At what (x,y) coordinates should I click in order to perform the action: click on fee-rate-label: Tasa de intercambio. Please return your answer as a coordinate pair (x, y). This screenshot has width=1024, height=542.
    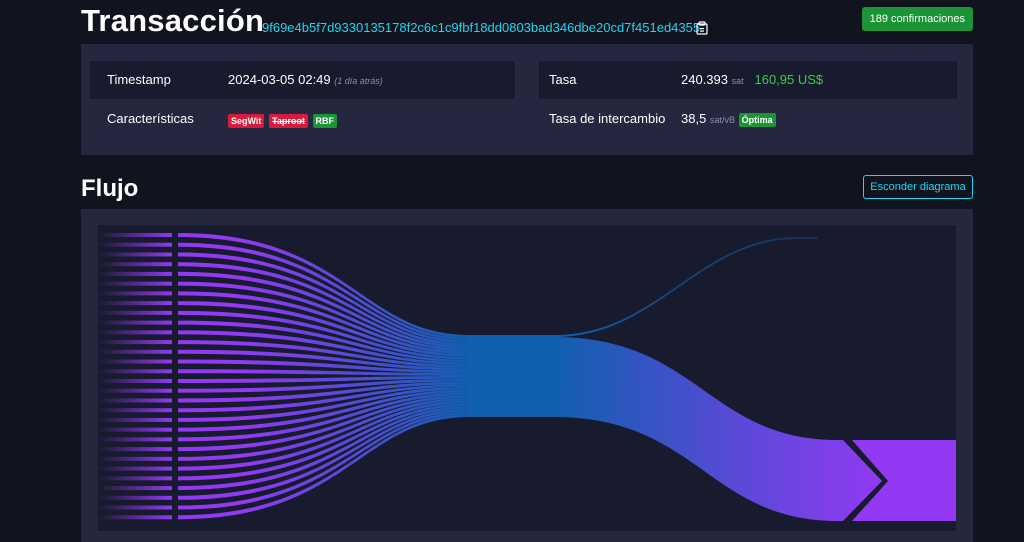
    Looking at the image, I should click on (607, 118).